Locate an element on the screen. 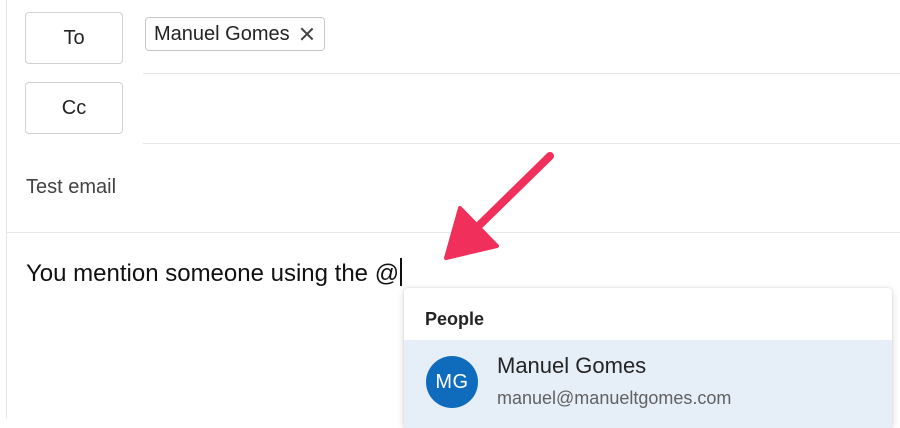 This screenshot has width=900, height=428. annotation-arrow-icon is located at coordinates (499, 206).